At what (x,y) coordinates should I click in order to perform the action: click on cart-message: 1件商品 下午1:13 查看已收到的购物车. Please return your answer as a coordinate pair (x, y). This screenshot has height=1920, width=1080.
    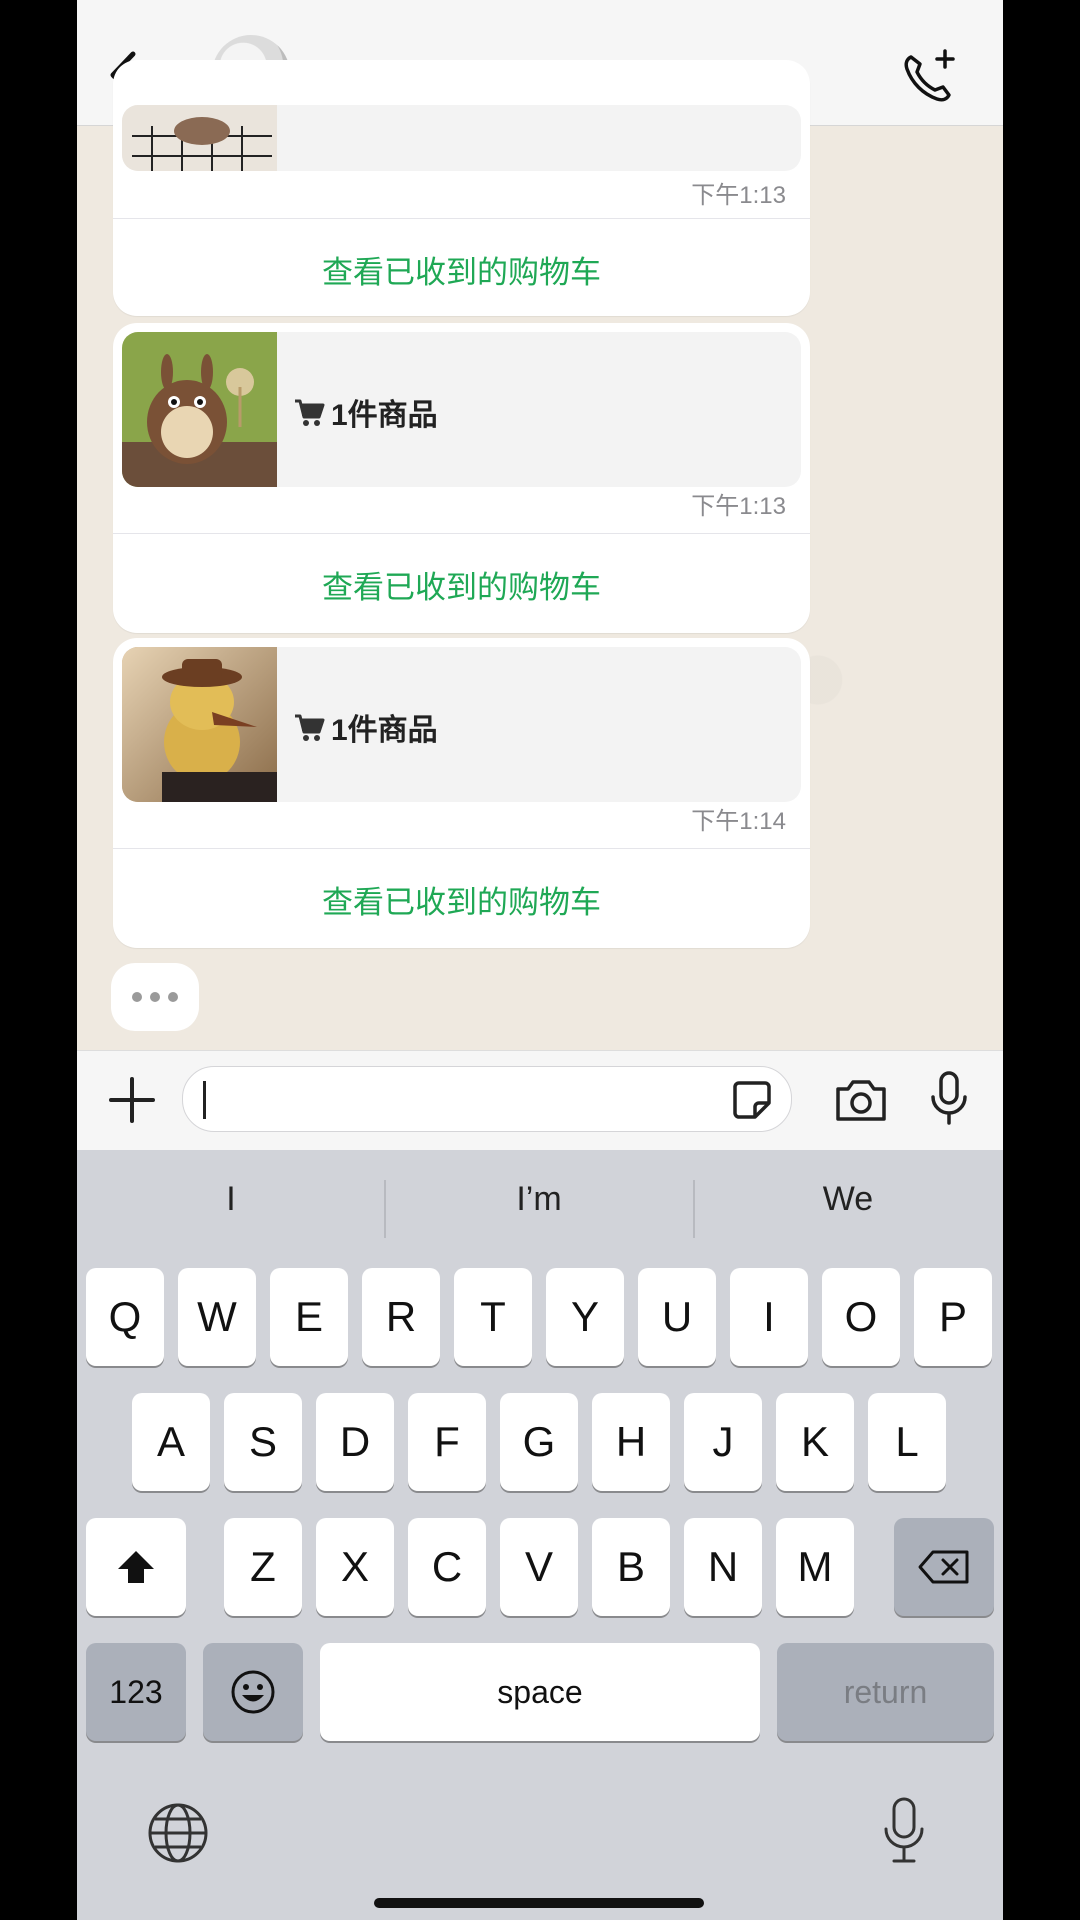
    Looking at the image, I should click on (461, 478).